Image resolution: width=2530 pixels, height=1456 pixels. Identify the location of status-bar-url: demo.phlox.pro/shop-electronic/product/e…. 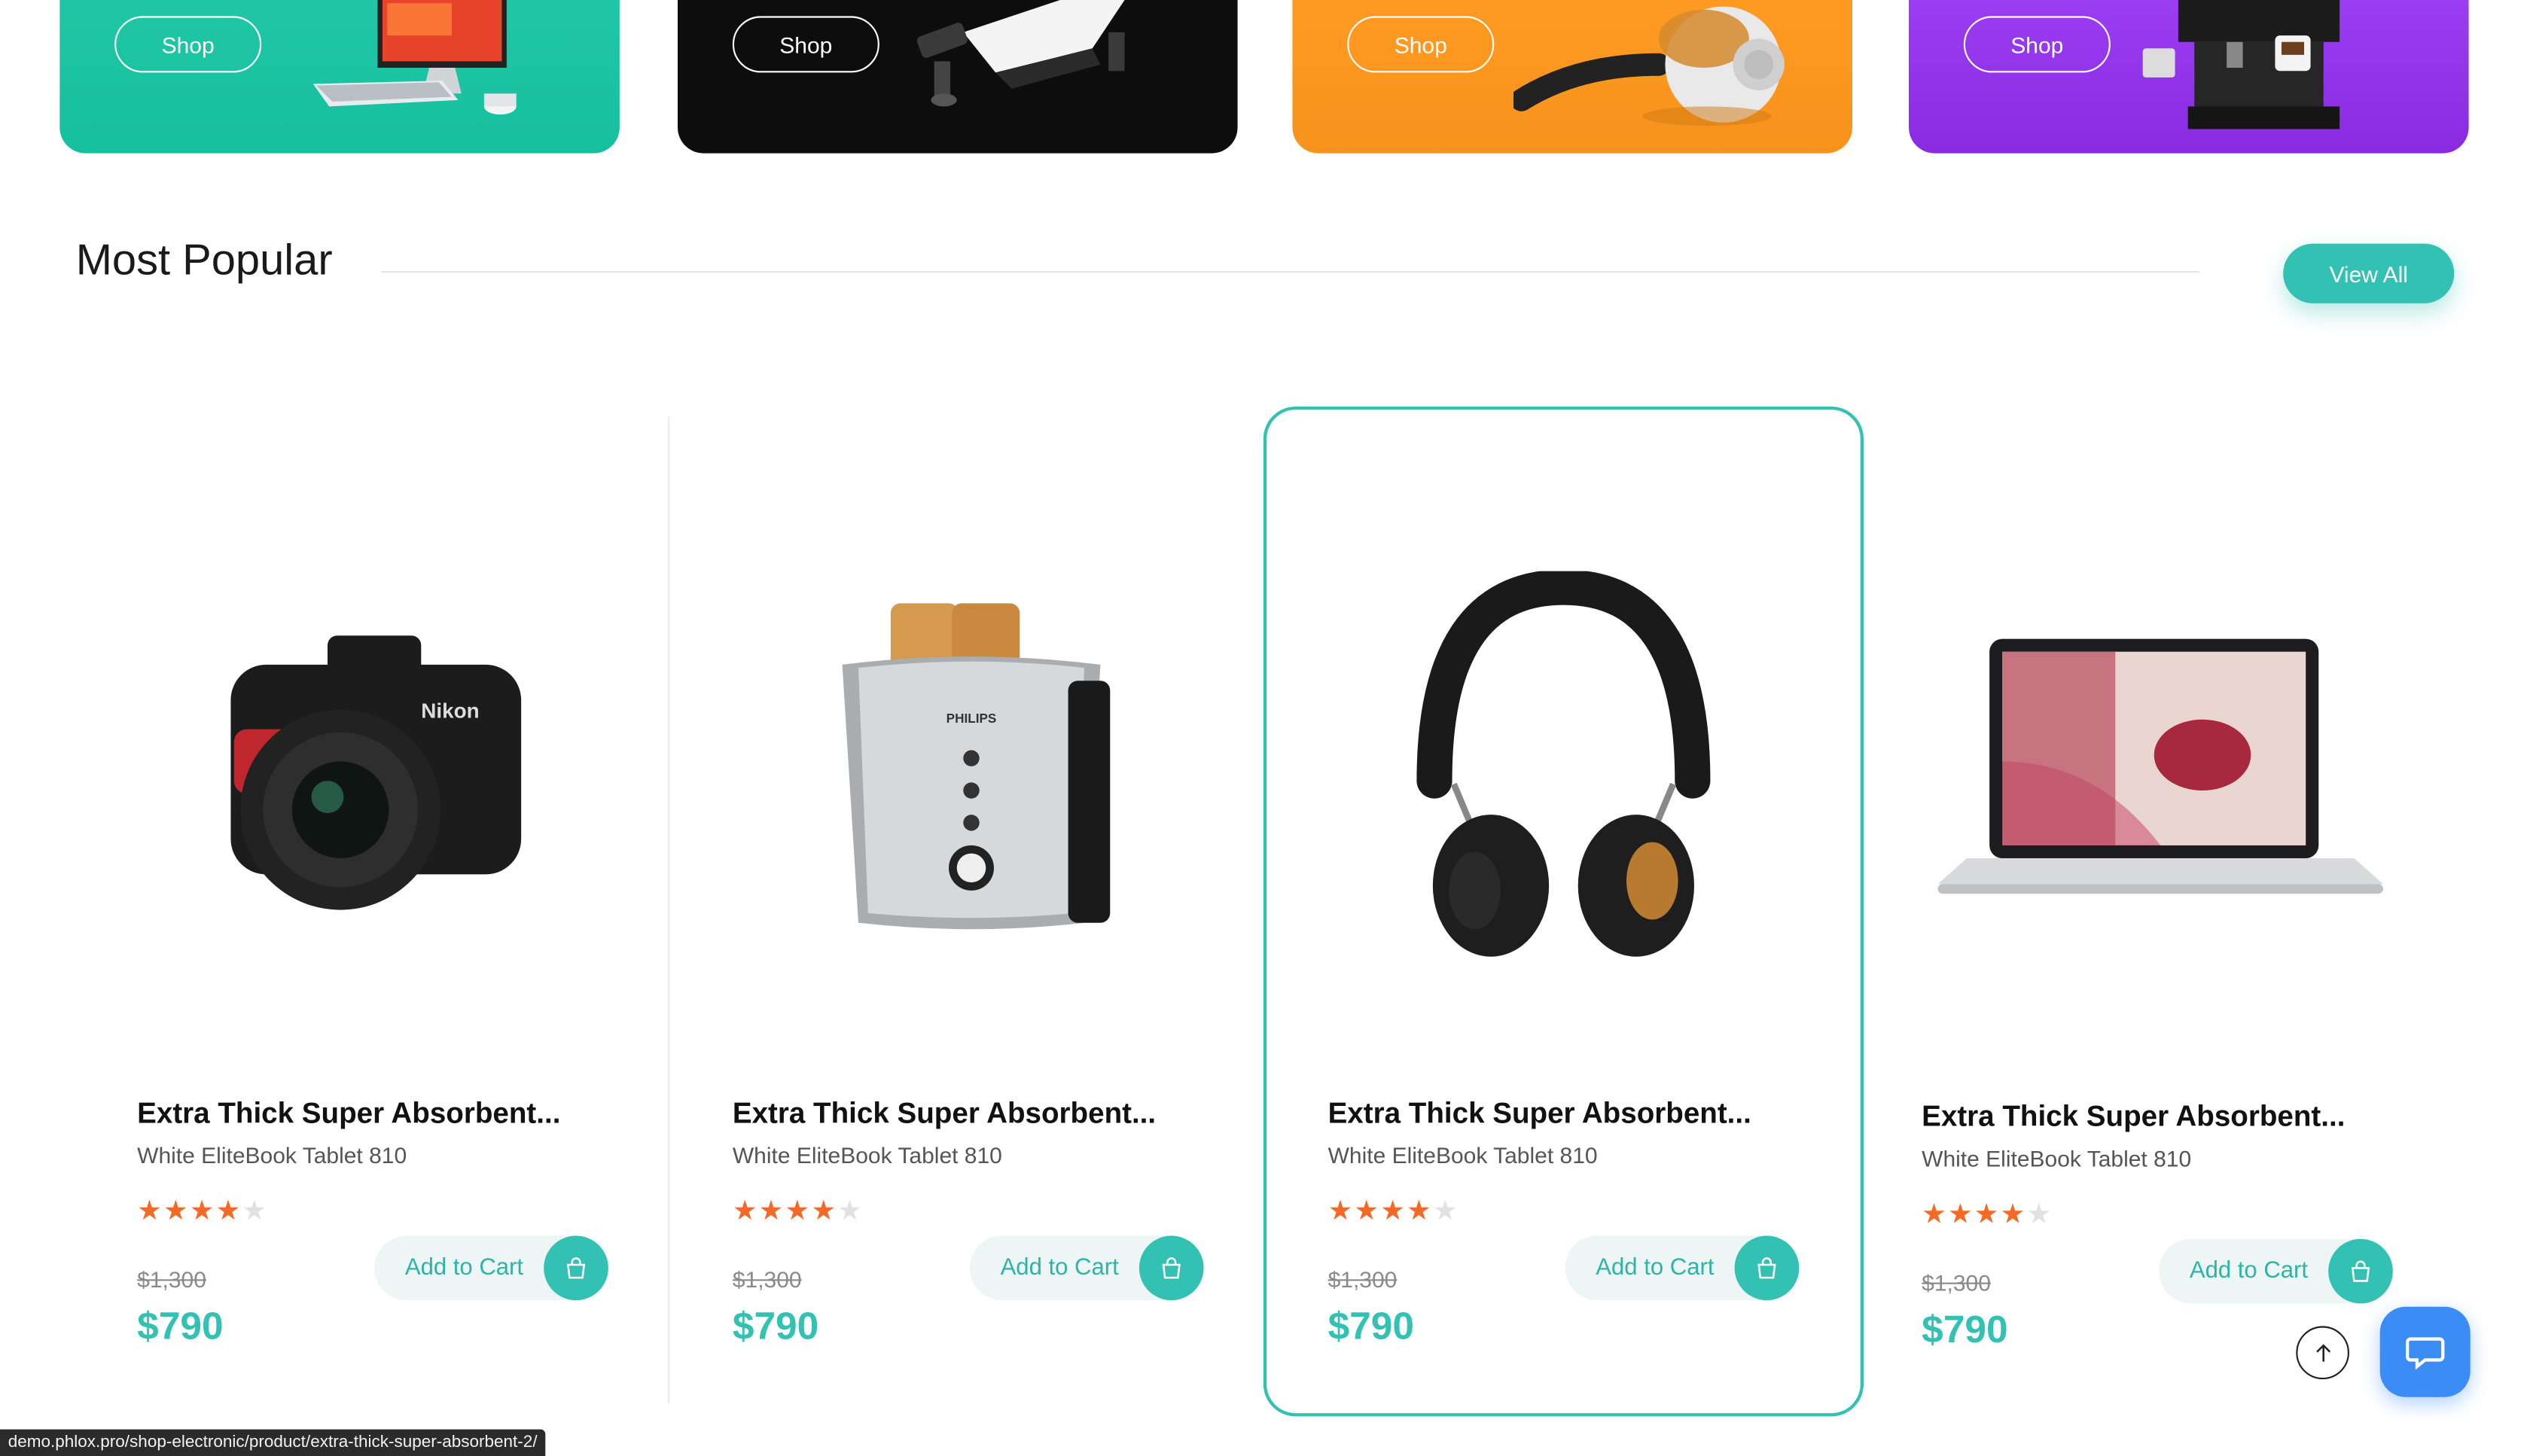
(273, 1442).